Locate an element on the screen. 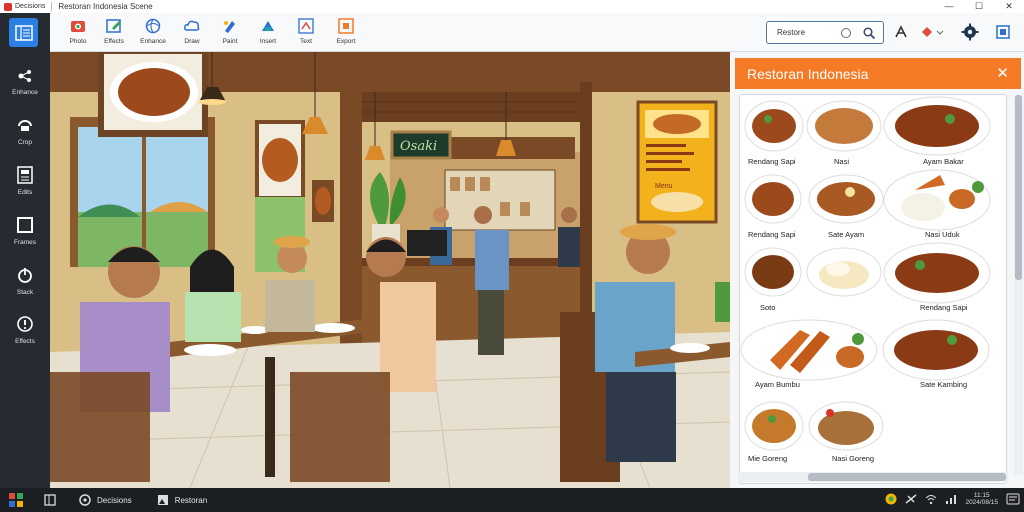 The width and height of the screenshot is (1024, 512). sidebar-item-label: Stack is located at coordinates (25, 292).